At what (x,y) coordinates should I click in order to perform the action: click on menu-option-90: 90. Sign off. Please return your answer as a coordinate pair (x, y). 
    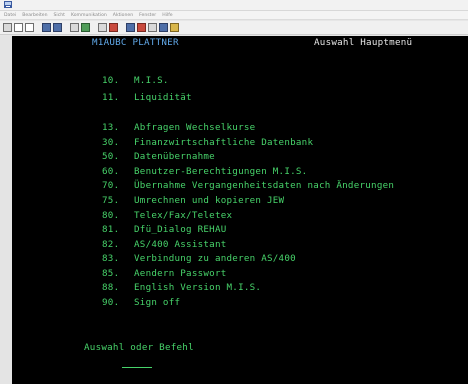
    Looking at the image, I should click on (141, 302).